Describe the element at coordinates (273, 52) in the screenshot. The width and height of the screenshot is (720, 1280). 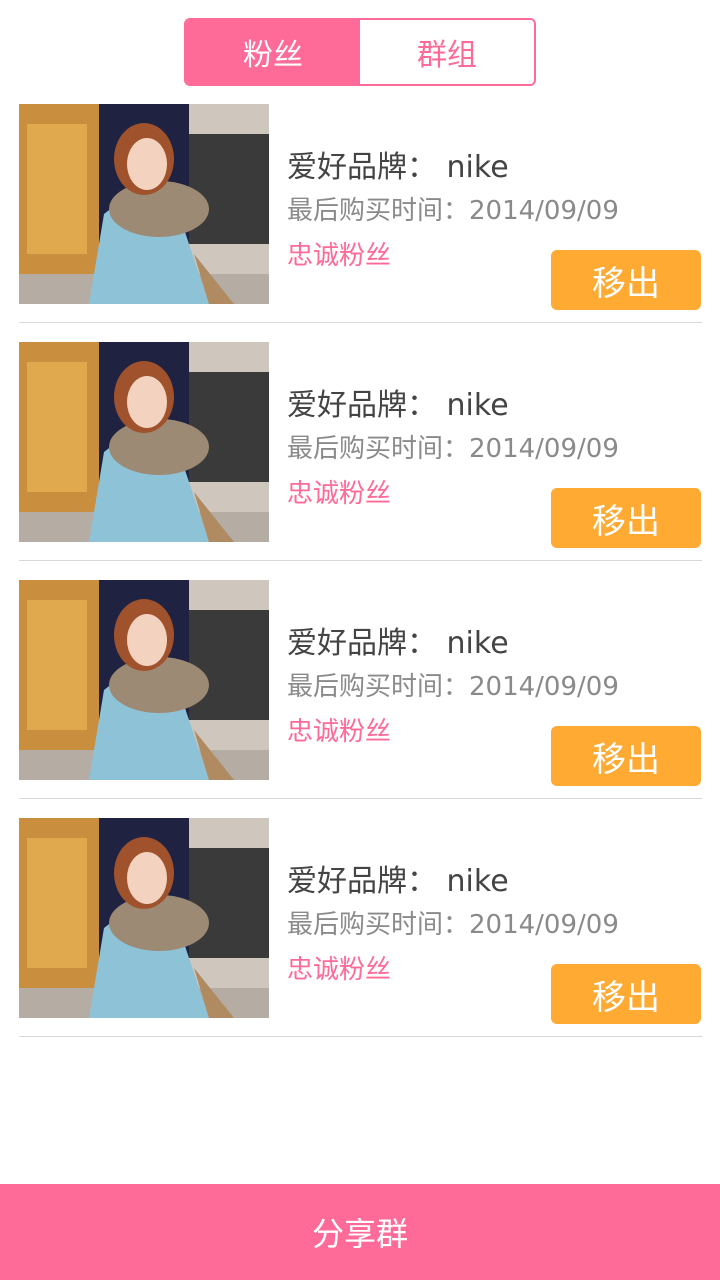
I see `tab-fans: 粉丝` at that location.